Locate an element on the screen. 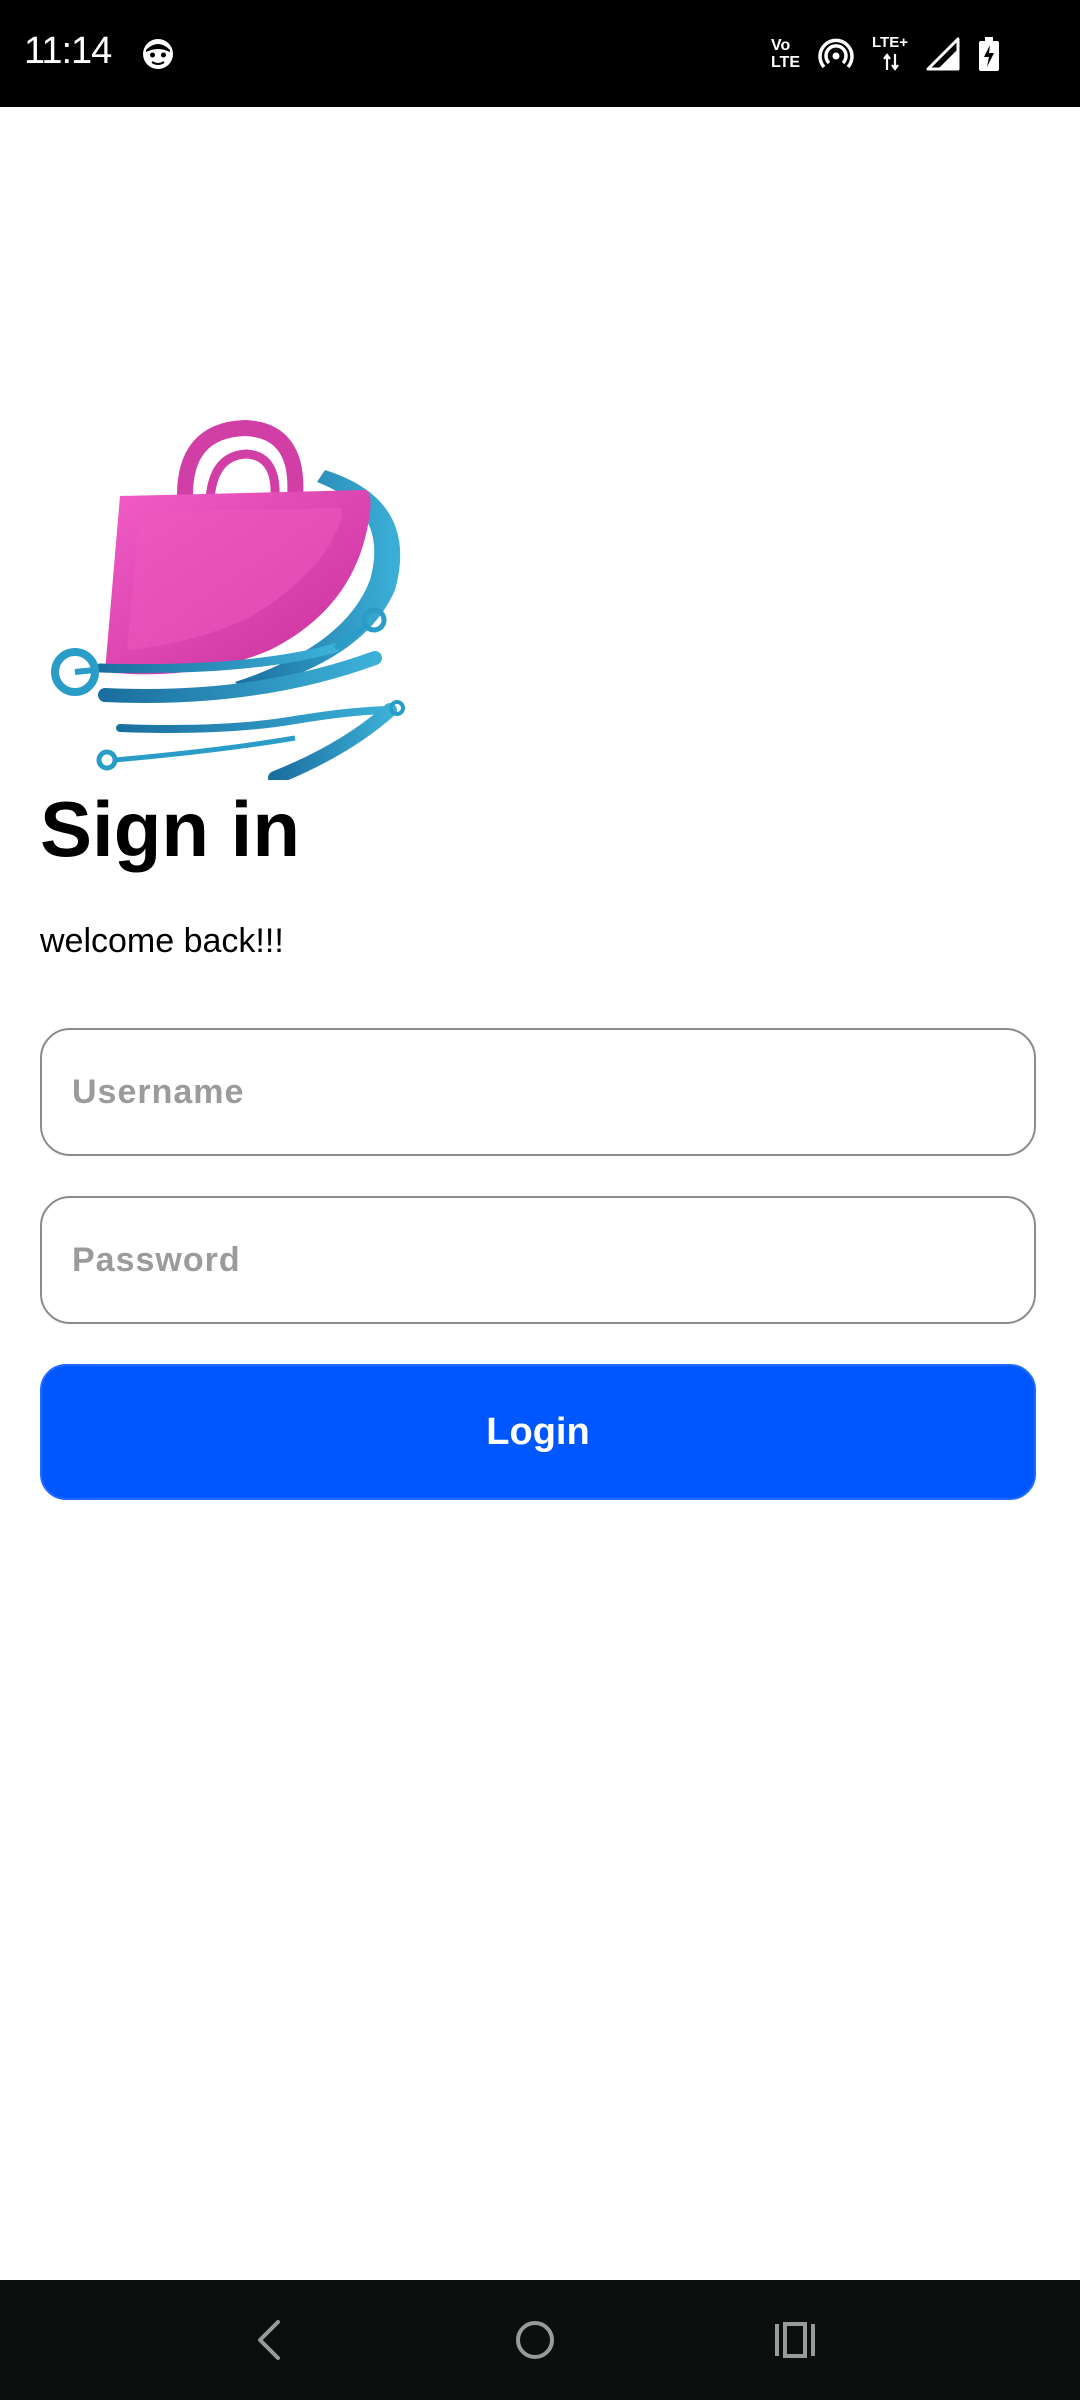 This screenshot has width=1080, height=2400. status-time: 11:14 is located at coordinates (68, 51).